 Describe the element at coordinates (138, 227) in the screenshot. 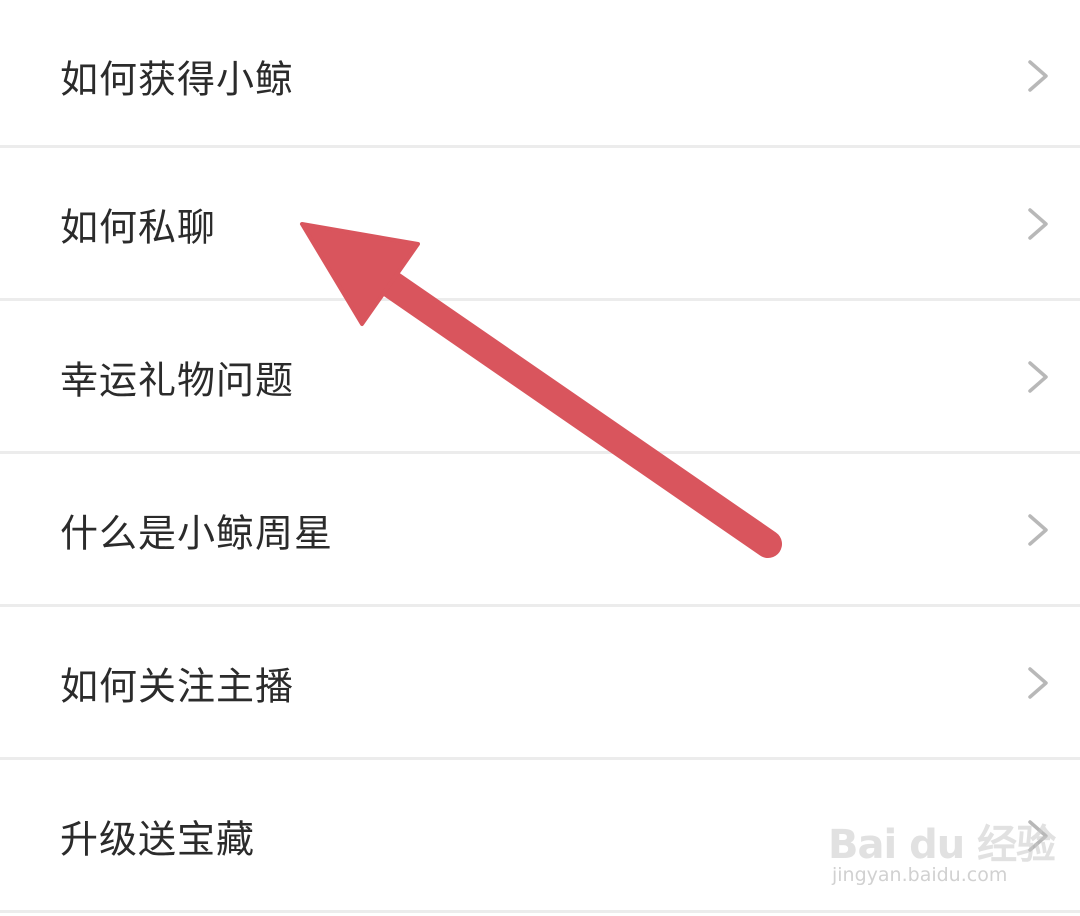

I see `menu-item-label: 如何私聊` at that location.